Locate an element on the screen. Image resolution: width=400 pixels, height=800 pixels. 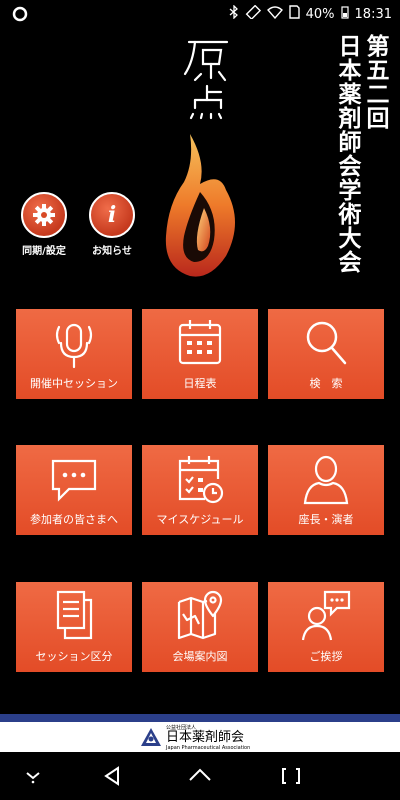
microphone-icon is located at coordinates (74, 346).